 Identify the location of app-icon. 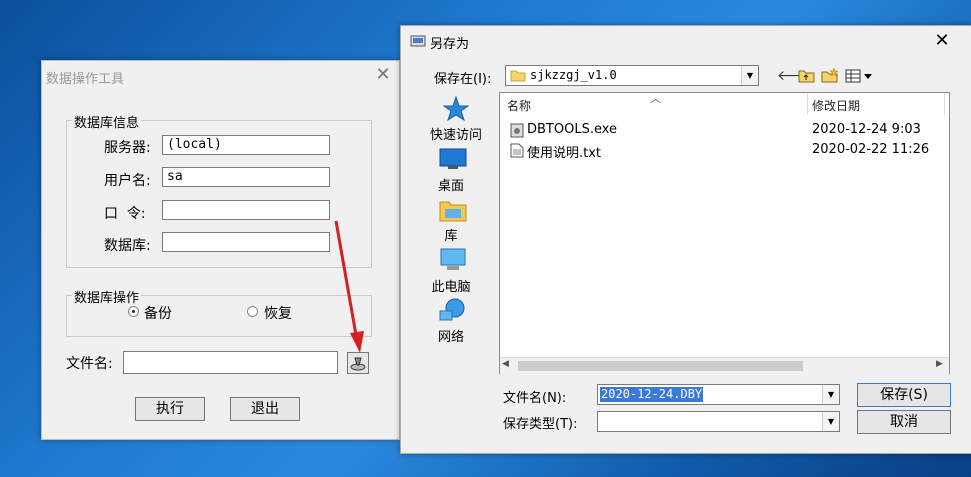
(418, 41).